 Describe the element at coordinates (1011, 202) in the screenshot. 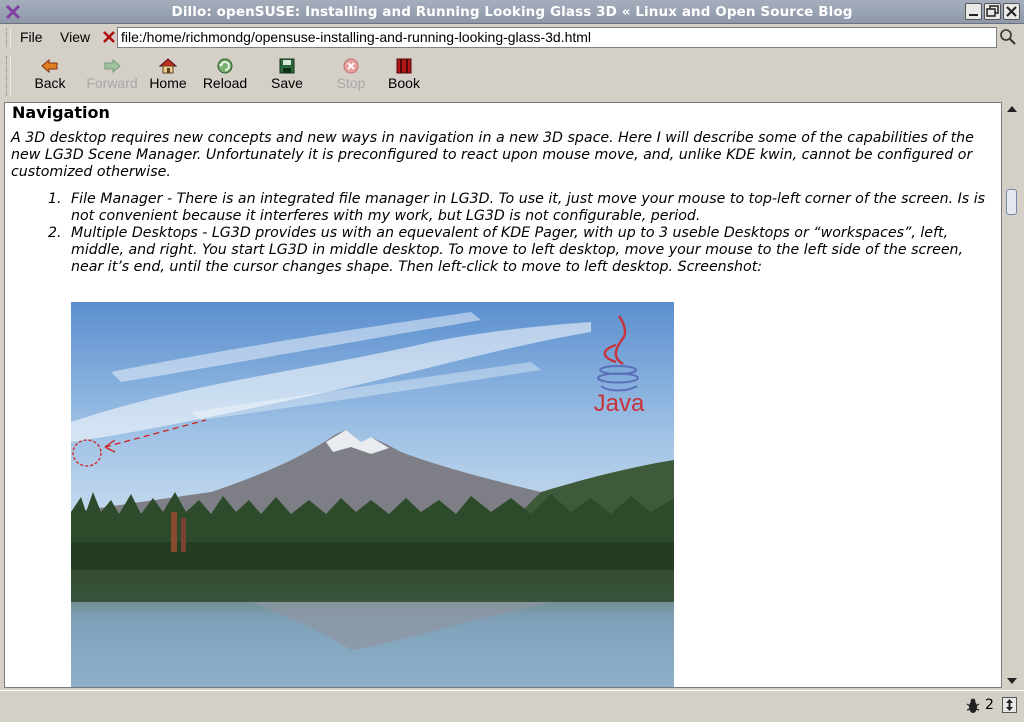

I see `scroll-thumb` at that location.